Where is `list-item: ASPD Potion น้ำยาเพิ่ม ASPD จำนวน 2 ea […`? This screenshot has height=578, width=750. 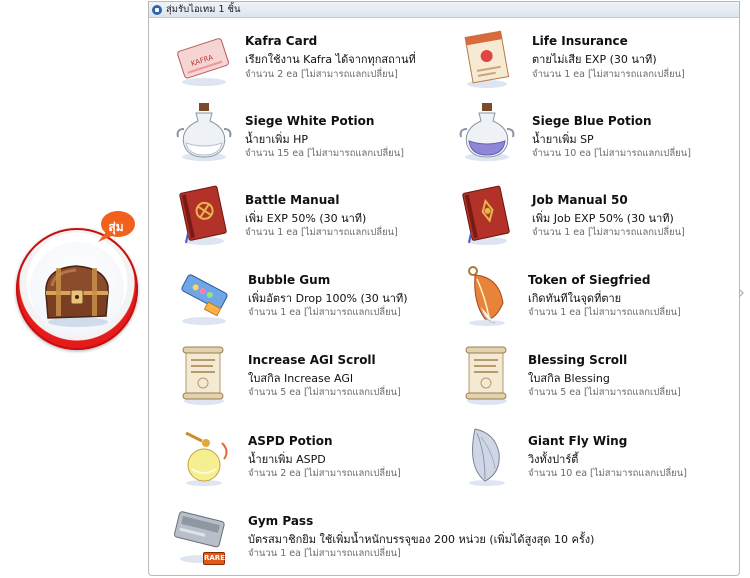
list-item: ASPD Potion น้ำยาเพิ่ม ASPD จำนวน 2 ea [… is located at coordinates (312, 456).